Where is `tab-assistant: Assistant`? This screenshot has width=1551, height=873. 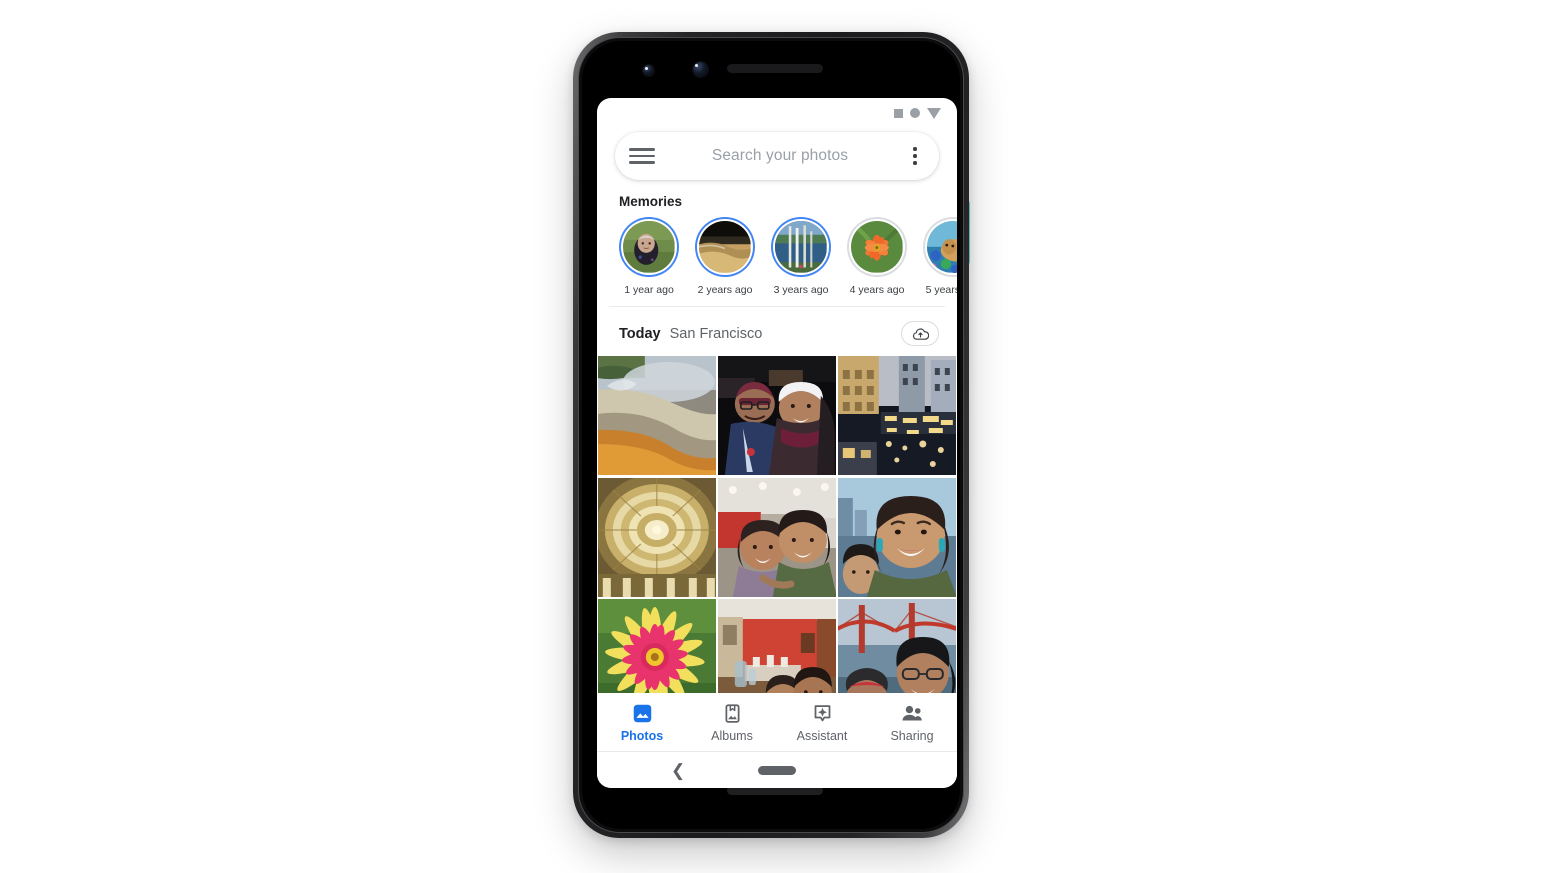 tab-assistant: Assistant is located at coordinates (822, 722).